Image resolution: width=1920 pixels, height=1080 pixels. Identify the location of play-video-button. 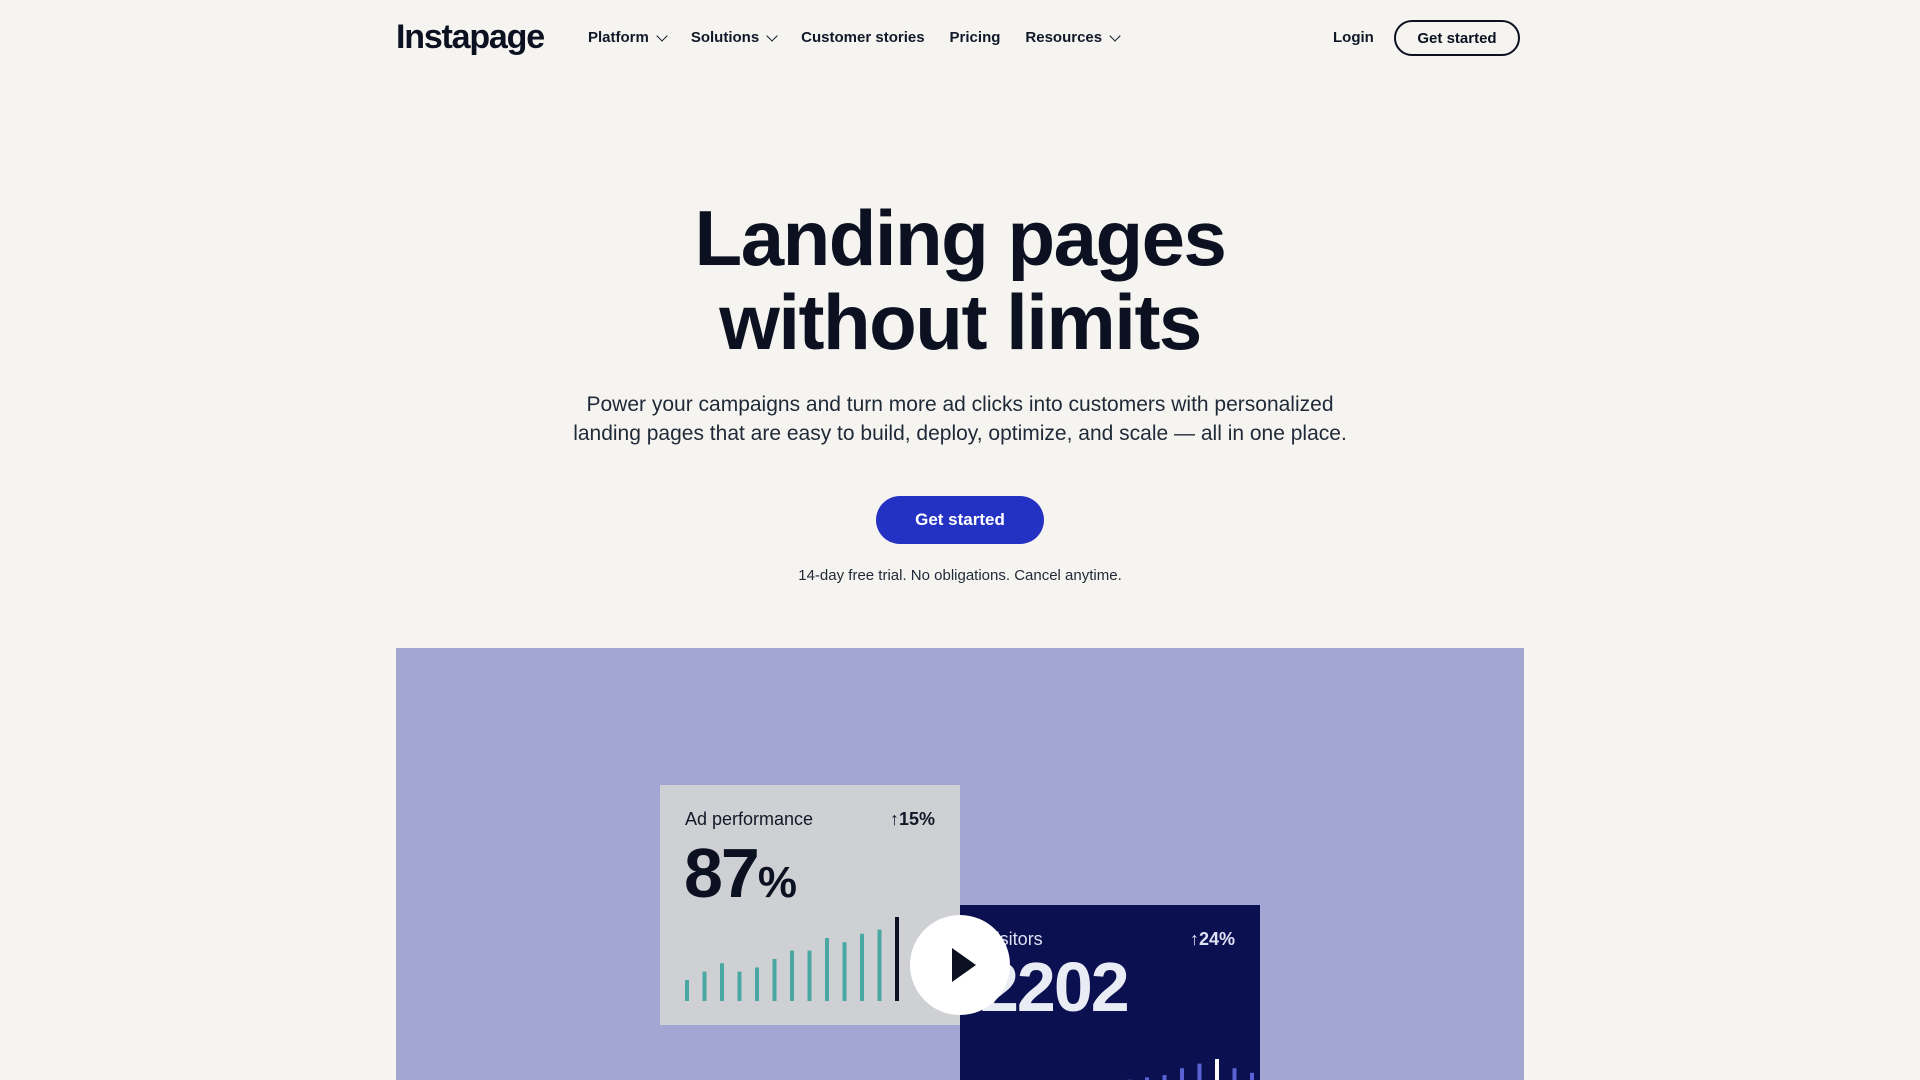
(960, 965).